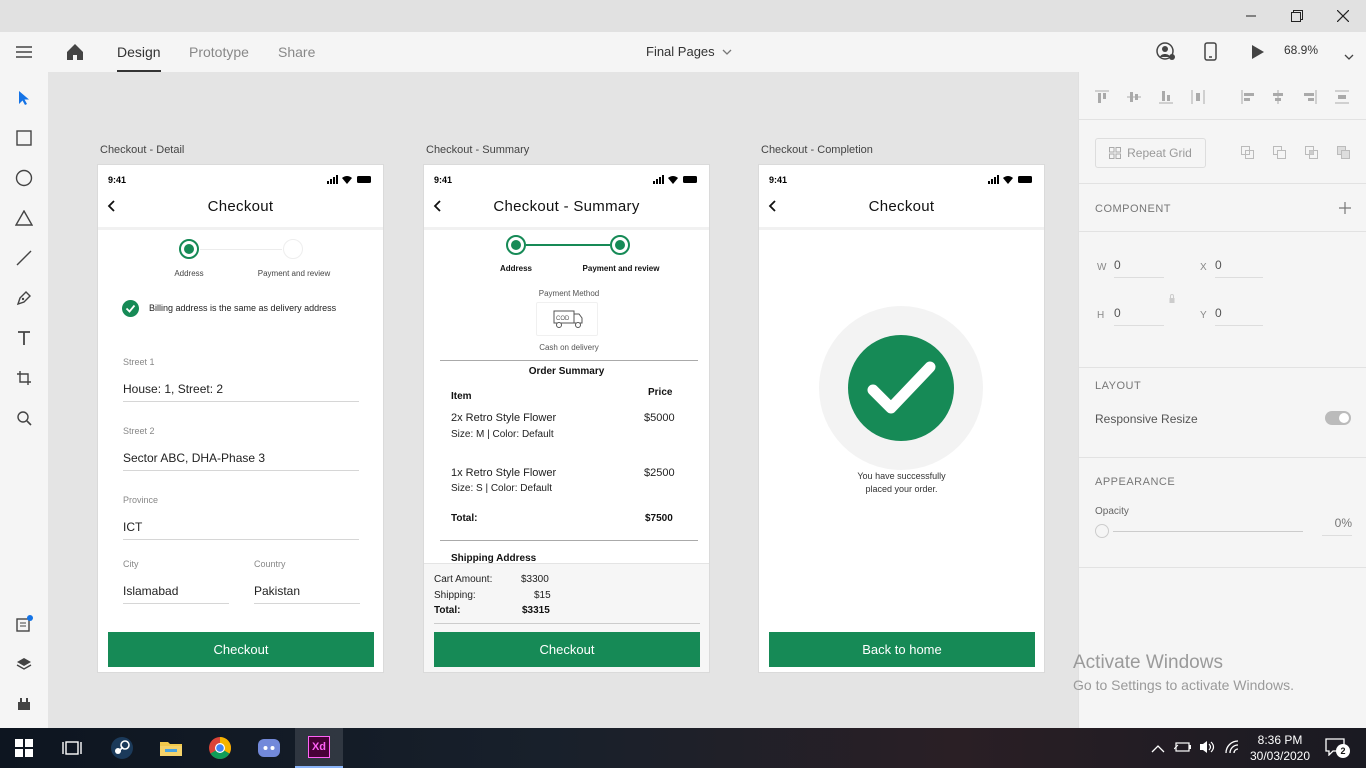 The width and height of the screenshot is (1366, 768). Describe the element at coordinates (1150, 153) in the screenshot. I see `repeat-grid-button: Repeat Grid` at that location.